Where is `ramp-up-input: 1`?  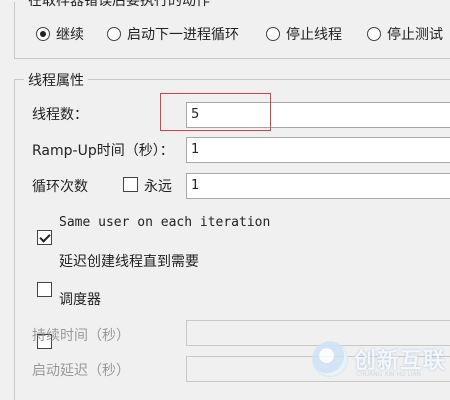 ramp-up-input: 1 is located at coordinates (318, 150).